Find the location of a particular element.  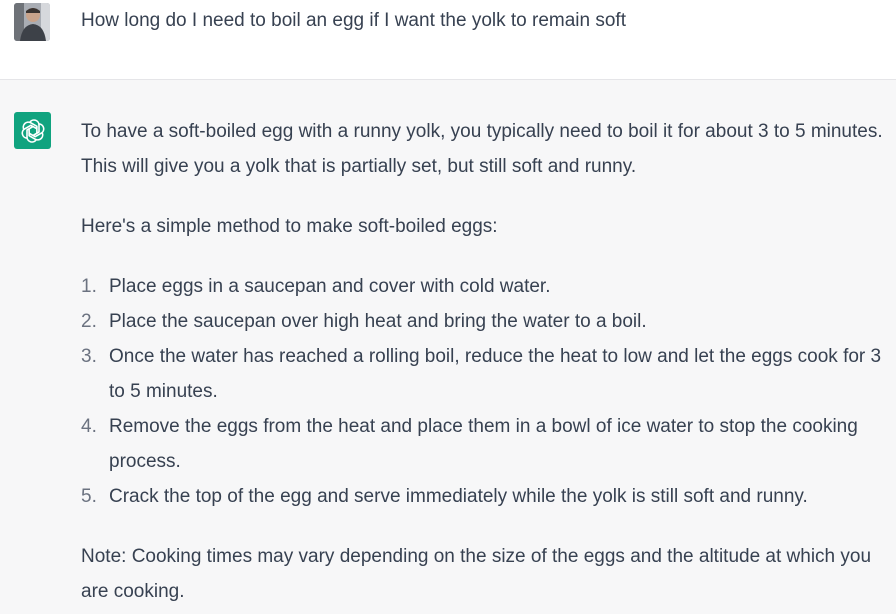

user-avatar-photo is located at coordinates (32, 22).